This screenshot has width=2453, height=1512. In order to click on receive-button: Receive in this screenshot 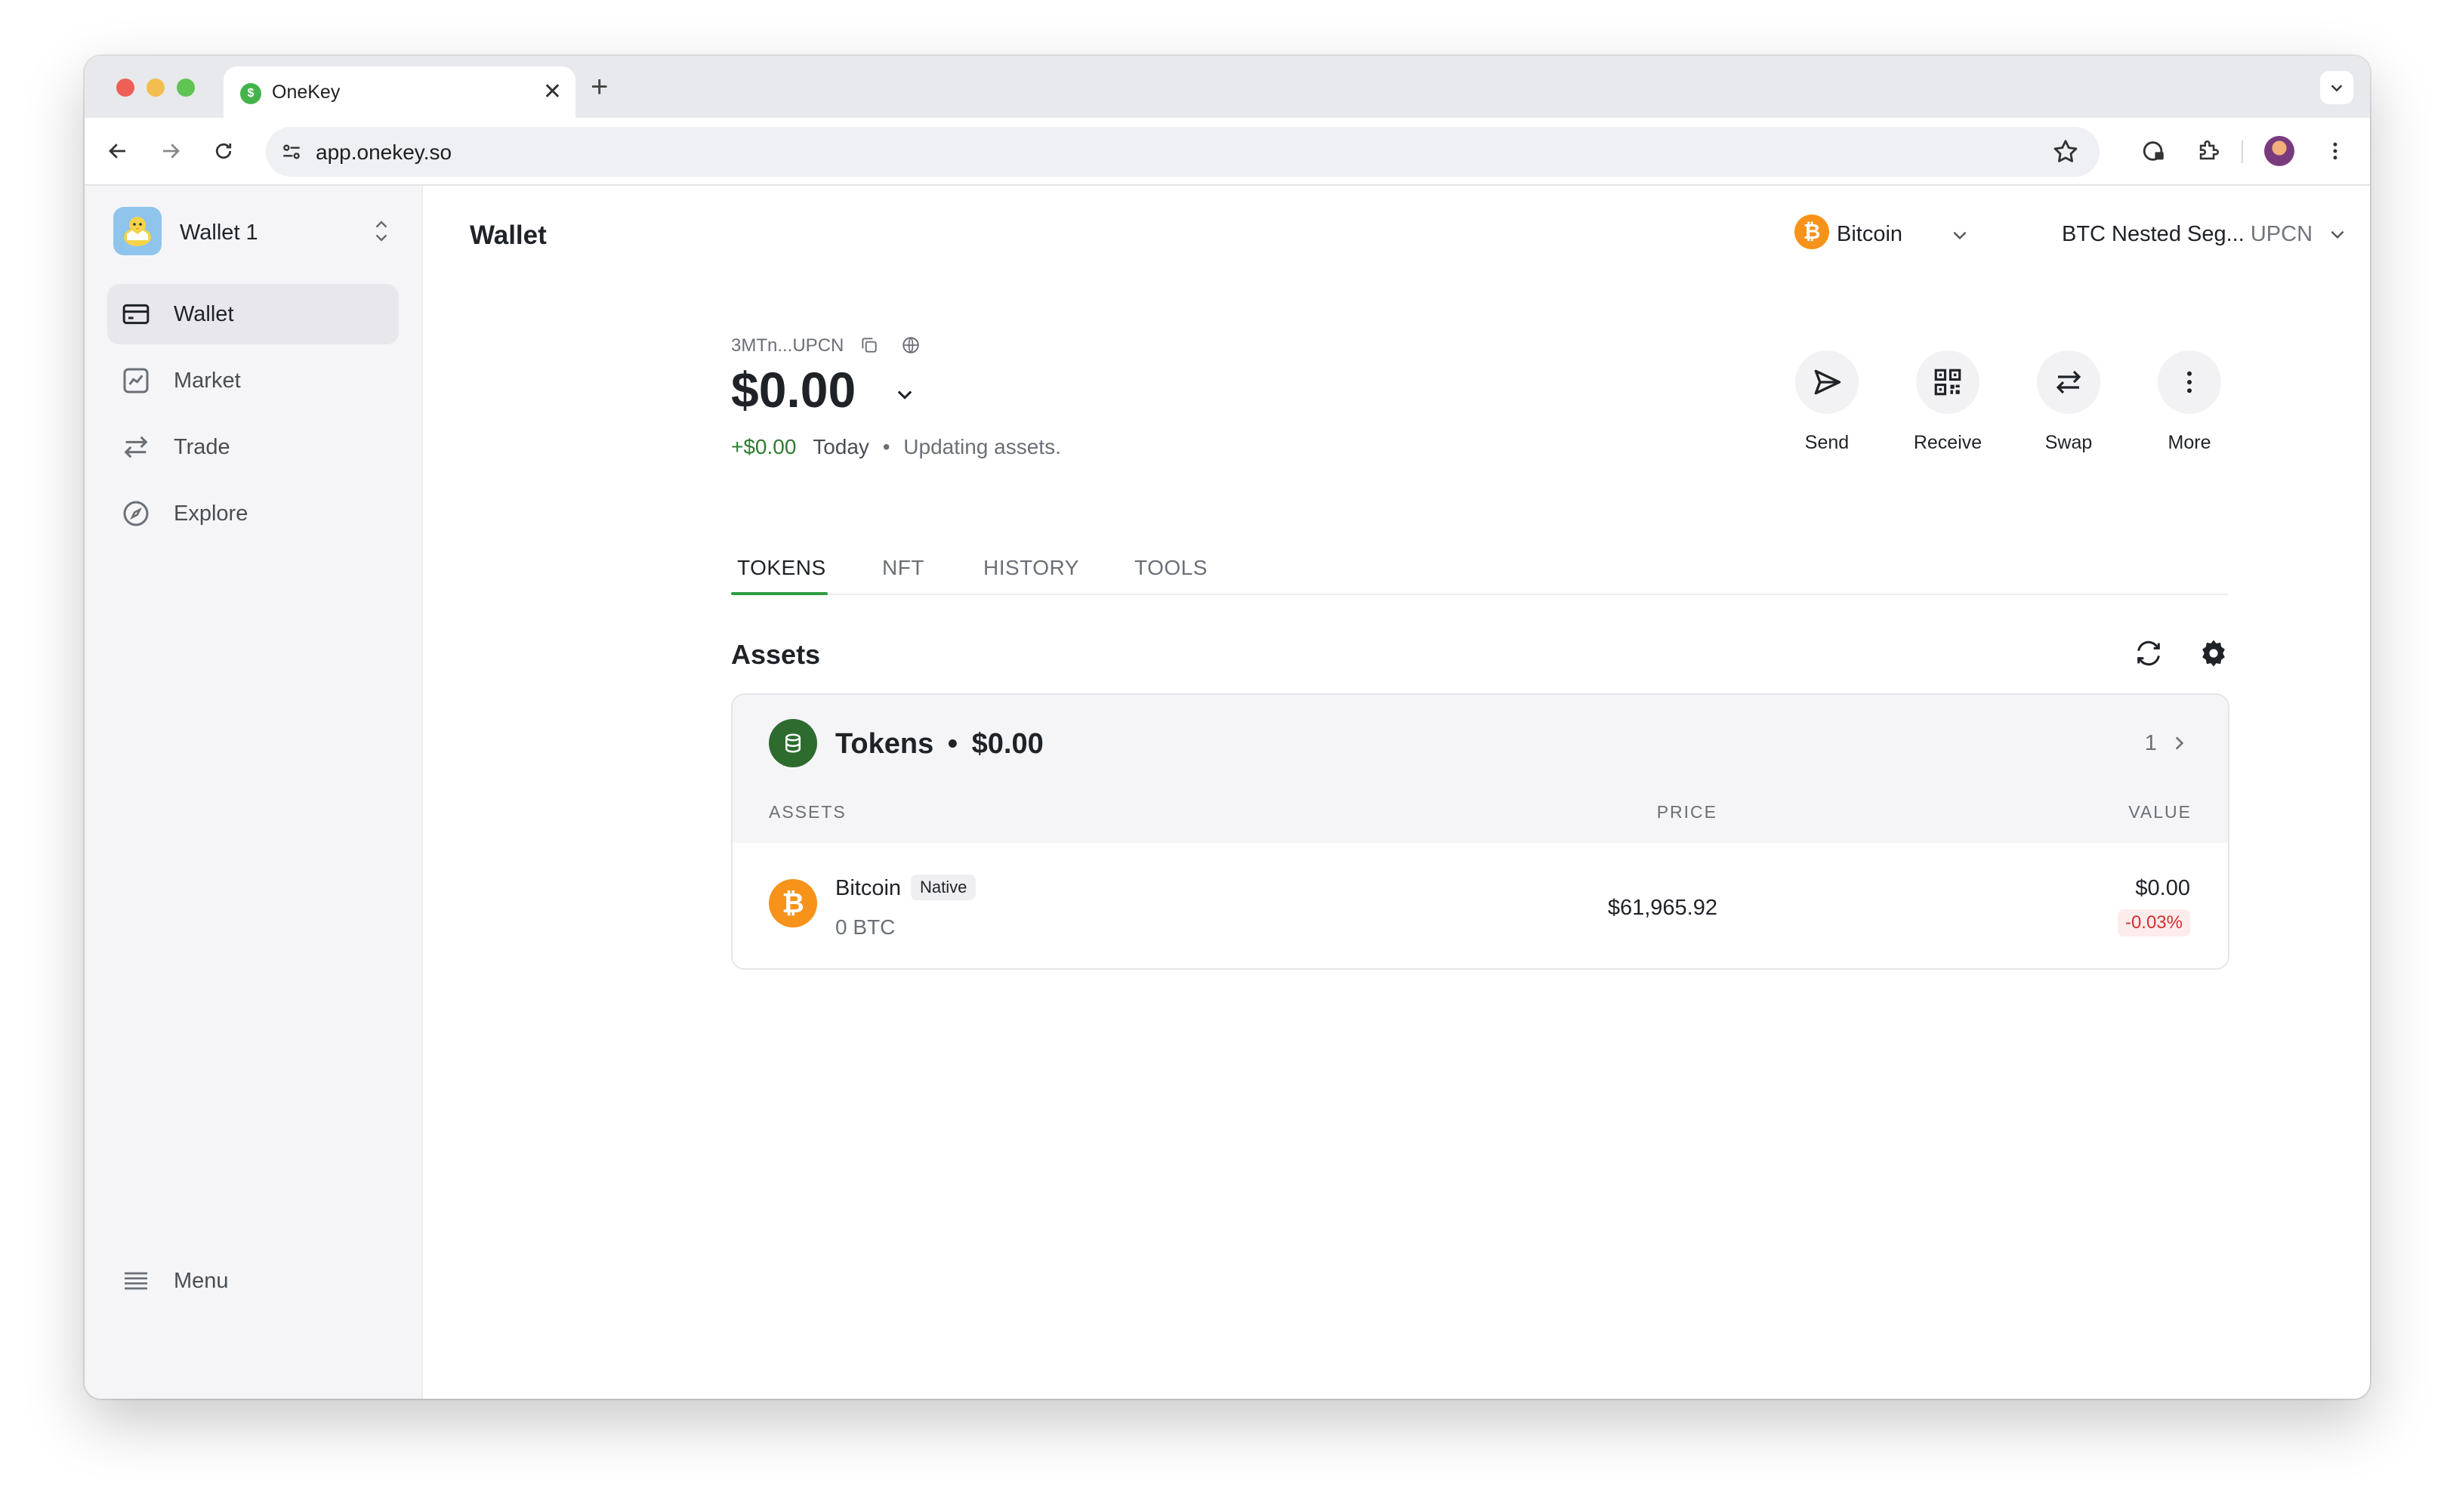, I will do `click(1947, 402)`.